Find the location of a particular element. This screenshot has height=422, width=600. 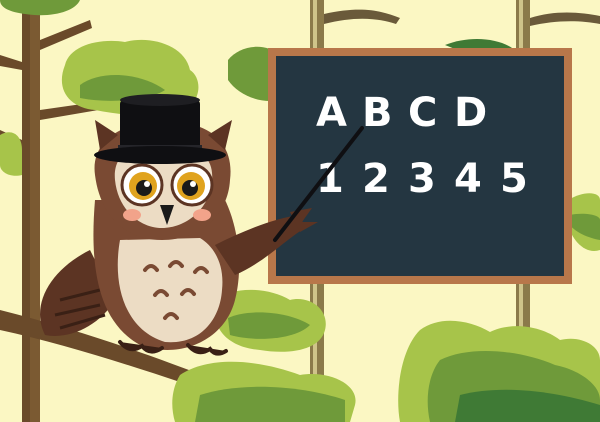

board-letter-2: C is located at coordinates (422, 113).